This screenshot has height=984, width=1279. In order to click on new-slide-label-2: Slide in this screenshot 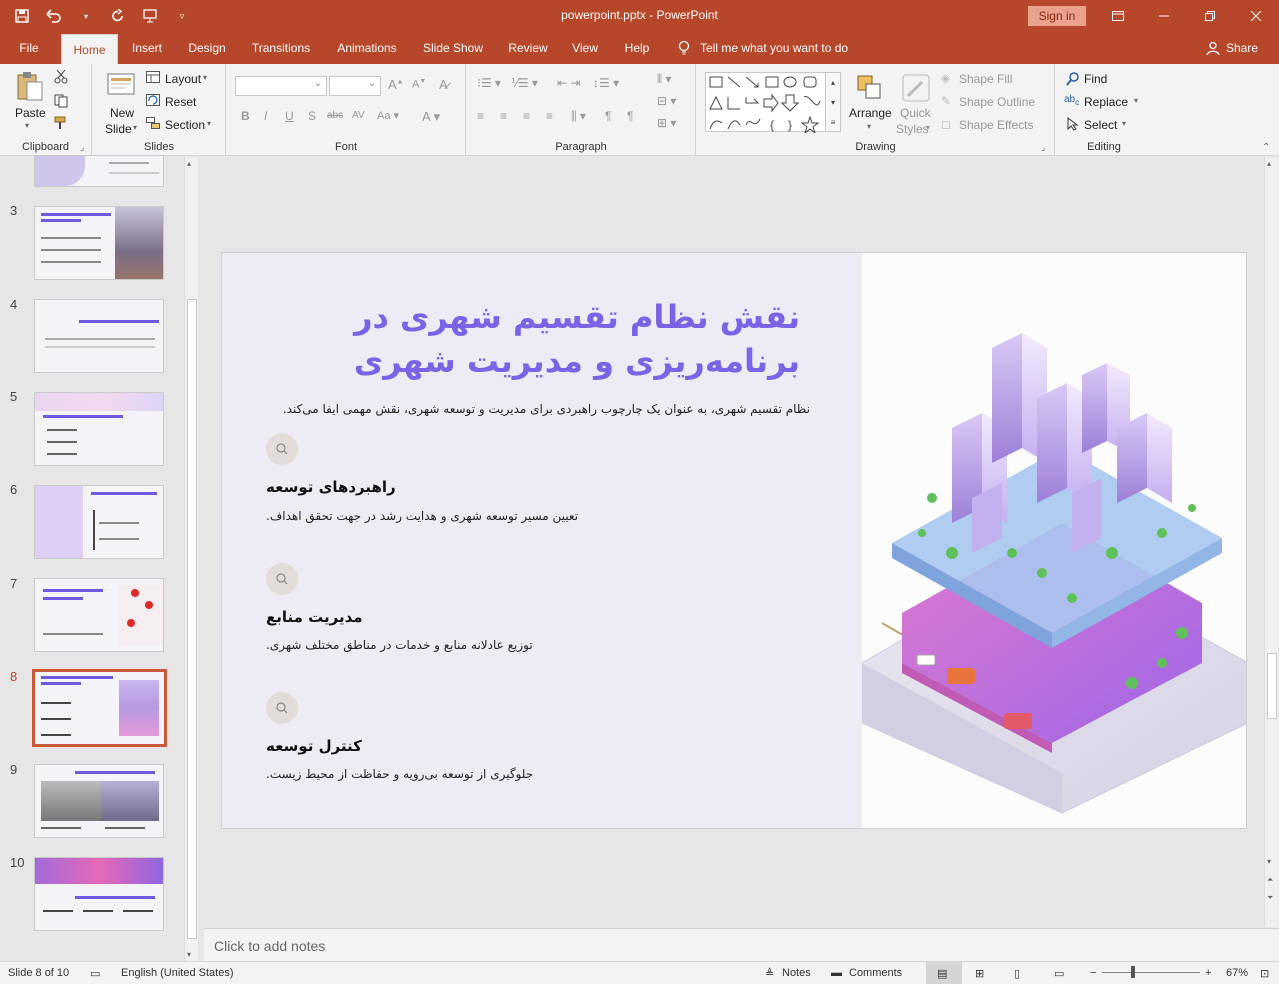, I will do `click(118, 129)`.